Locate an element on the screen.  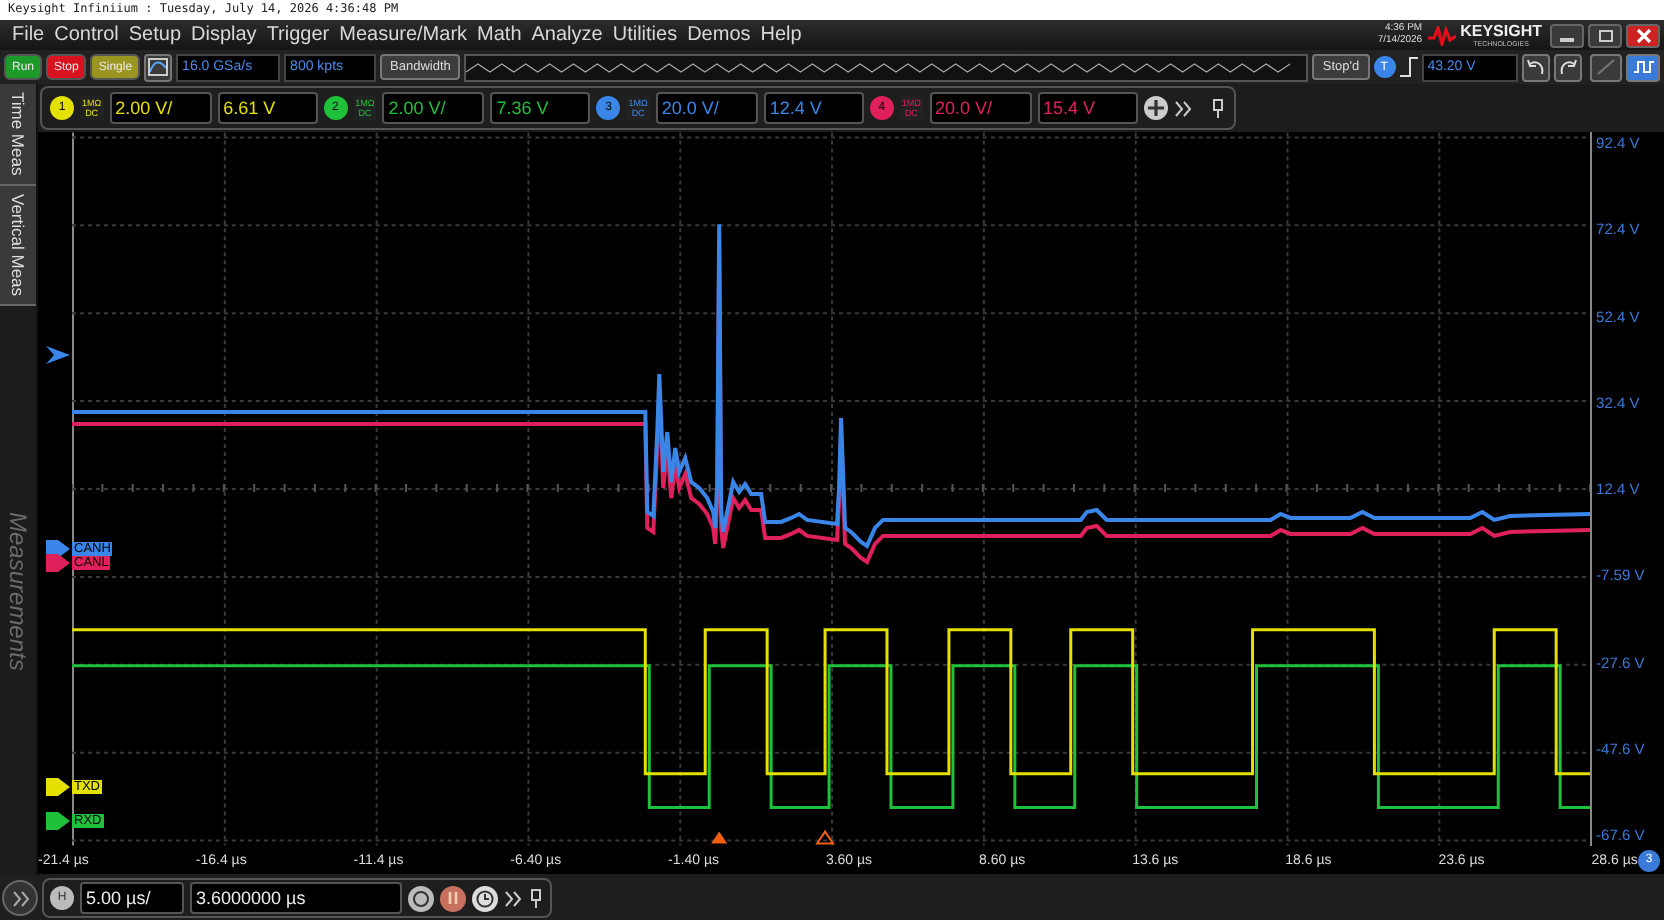
logo-wave-icon is located at coordinates (1442, 35).